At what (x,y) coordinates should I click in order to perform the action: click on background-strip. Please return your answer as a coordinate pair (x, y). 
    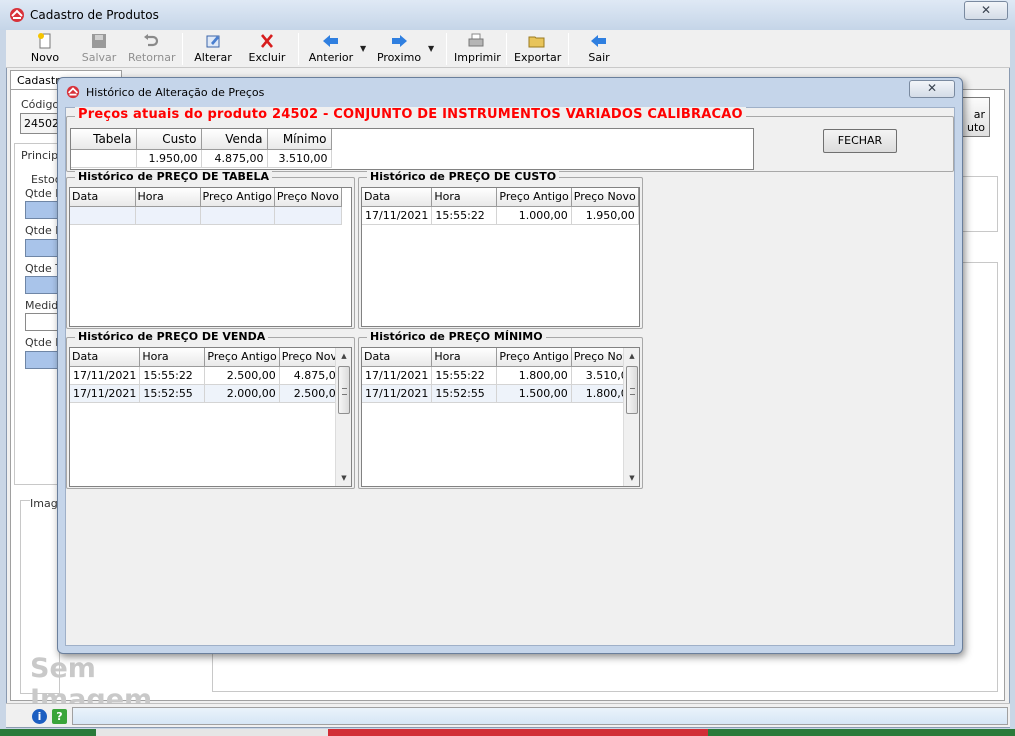
    Looking at the image, I should click on (507, 732).